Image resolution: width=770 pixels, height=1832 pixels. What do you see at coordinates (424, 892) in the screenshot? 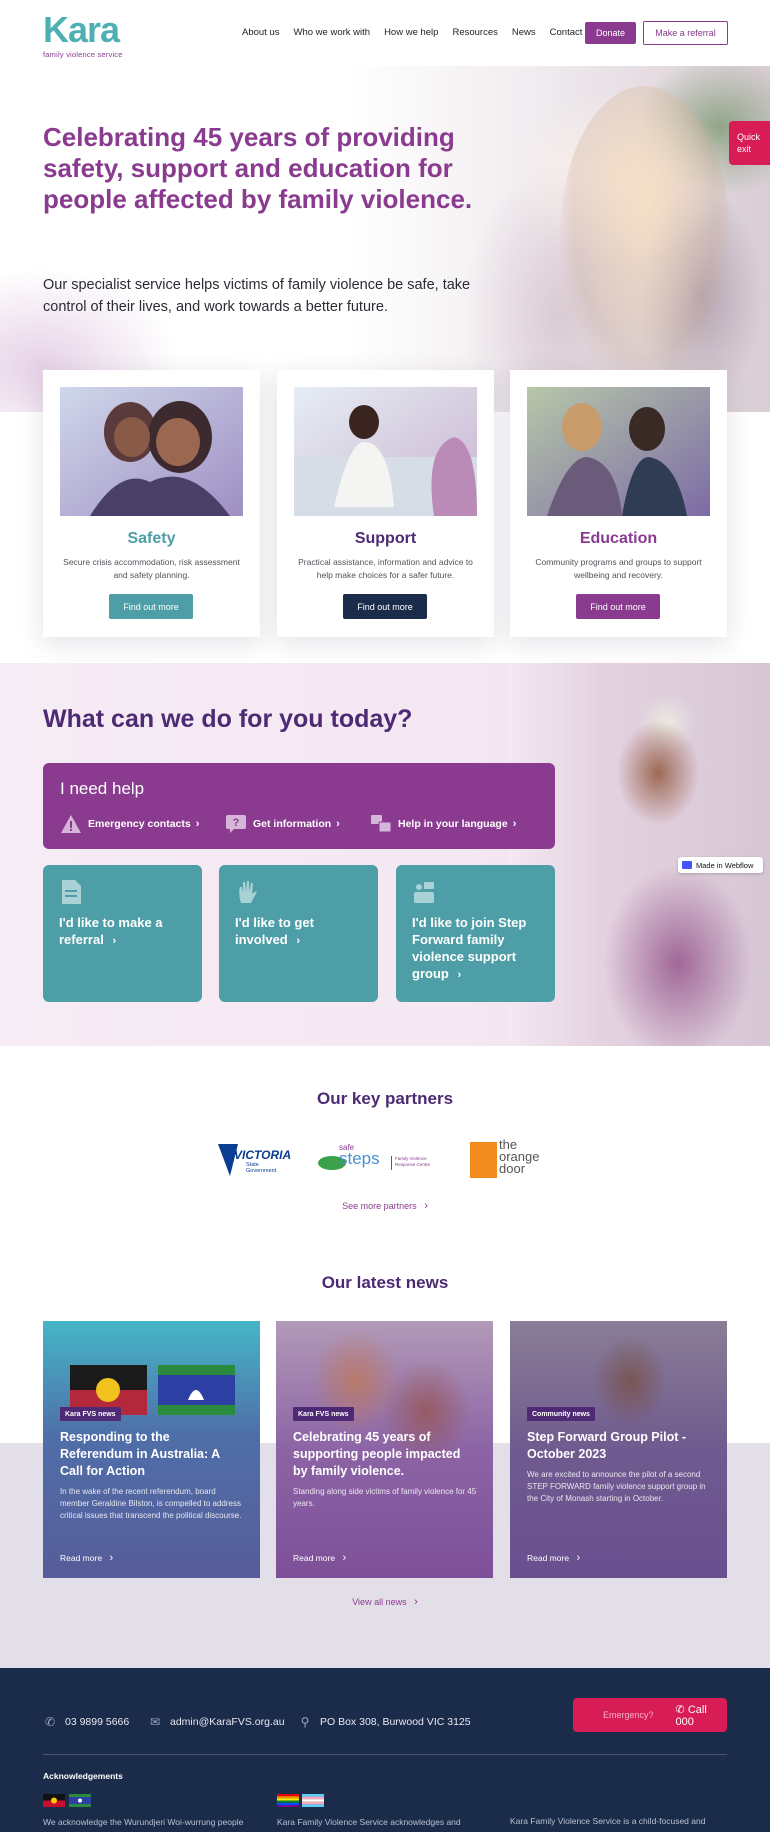
I see `group-icon` at bounding box center [424, 892].